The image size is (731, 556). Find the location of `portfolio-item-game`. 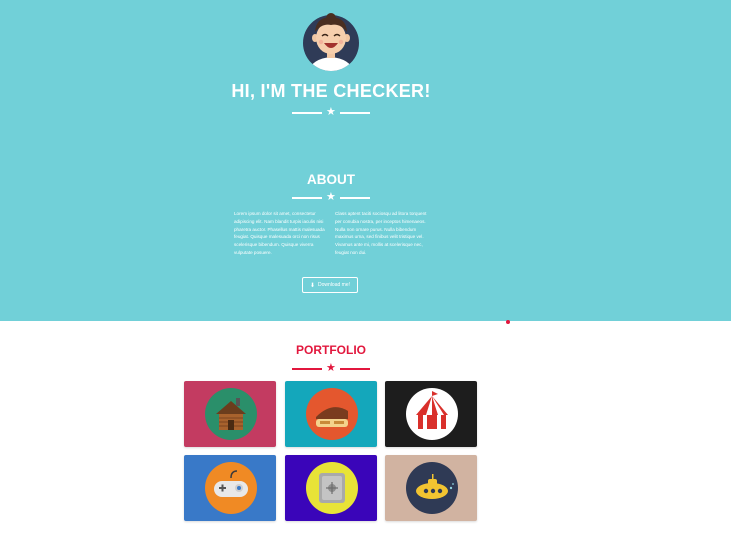

portfolio-item-game is located at coordinates (230, 488).